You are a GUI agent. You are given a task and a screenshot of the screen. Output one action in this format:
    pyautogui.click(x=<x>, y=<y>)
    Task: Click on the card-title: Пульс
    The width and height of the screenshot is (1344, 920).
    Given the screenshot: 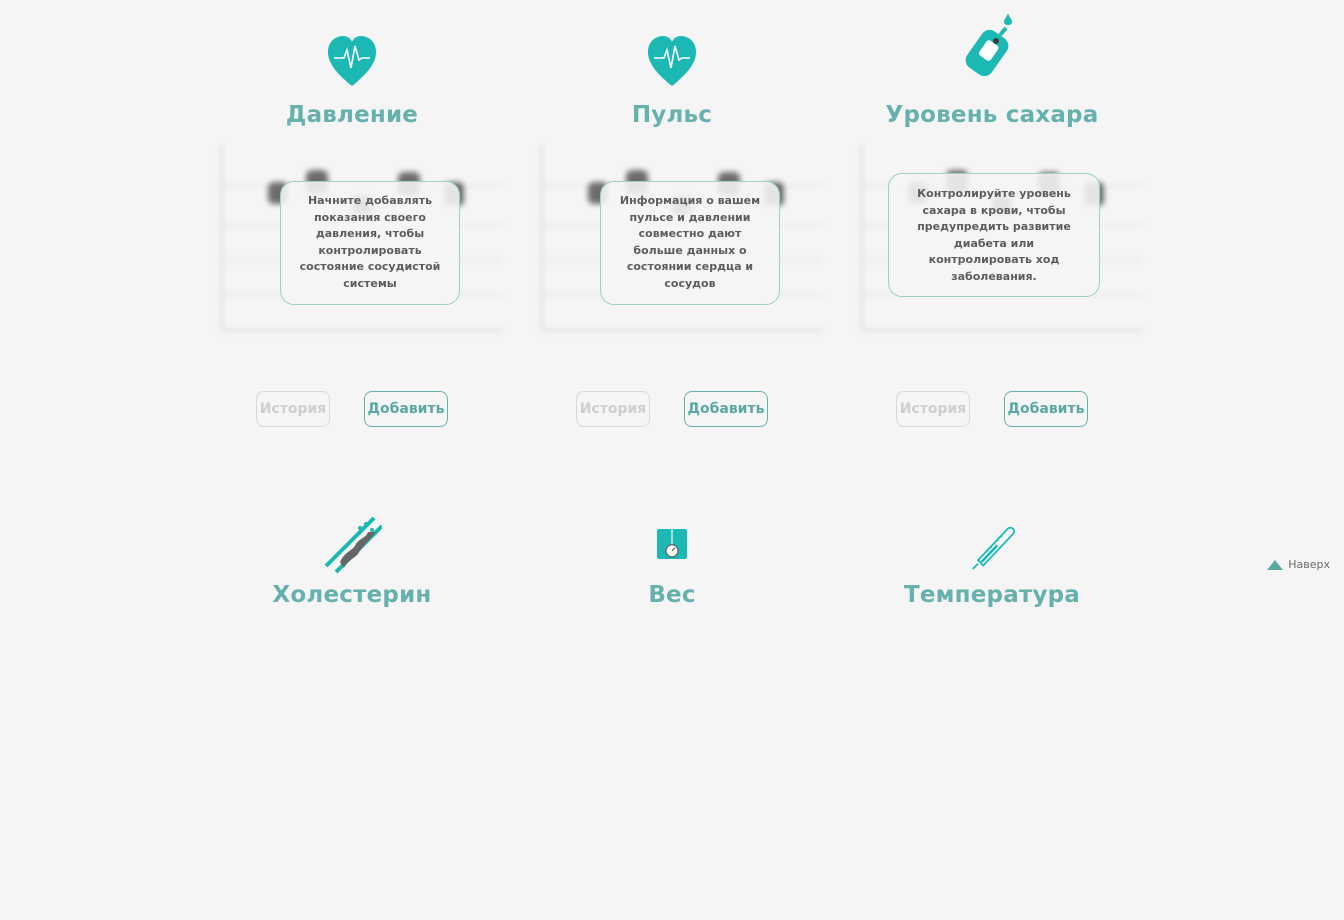 What is the action you would take?
    pyautogui.click(x=672, y=115)
    